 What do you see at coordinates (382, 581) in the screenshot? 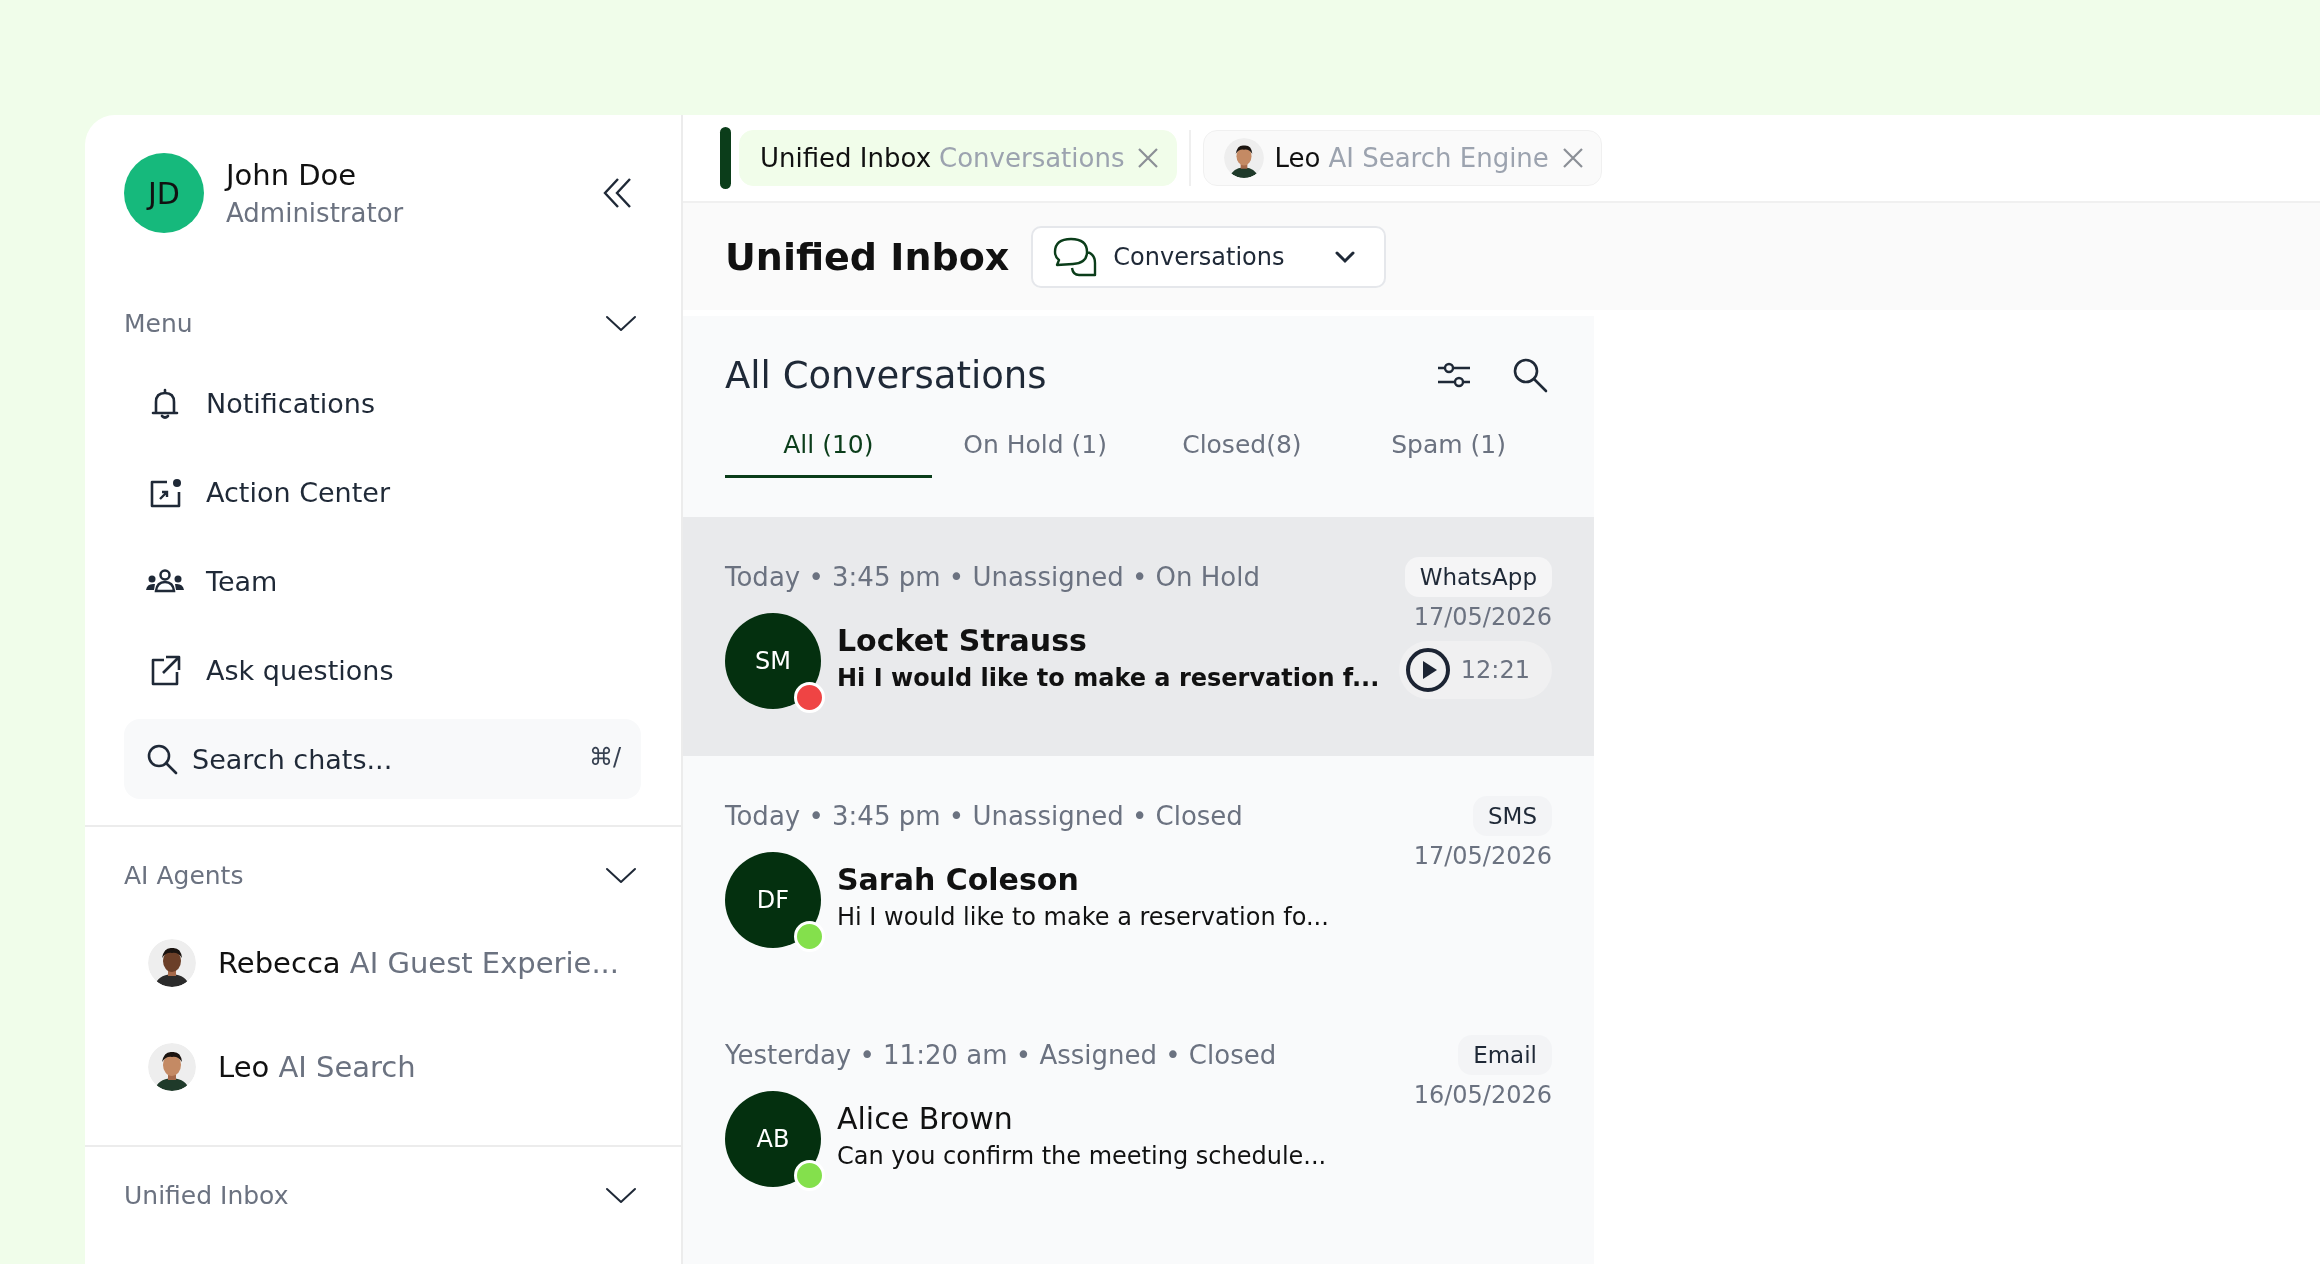
I see `menu-item: Team` at bounding box center [382, 581].